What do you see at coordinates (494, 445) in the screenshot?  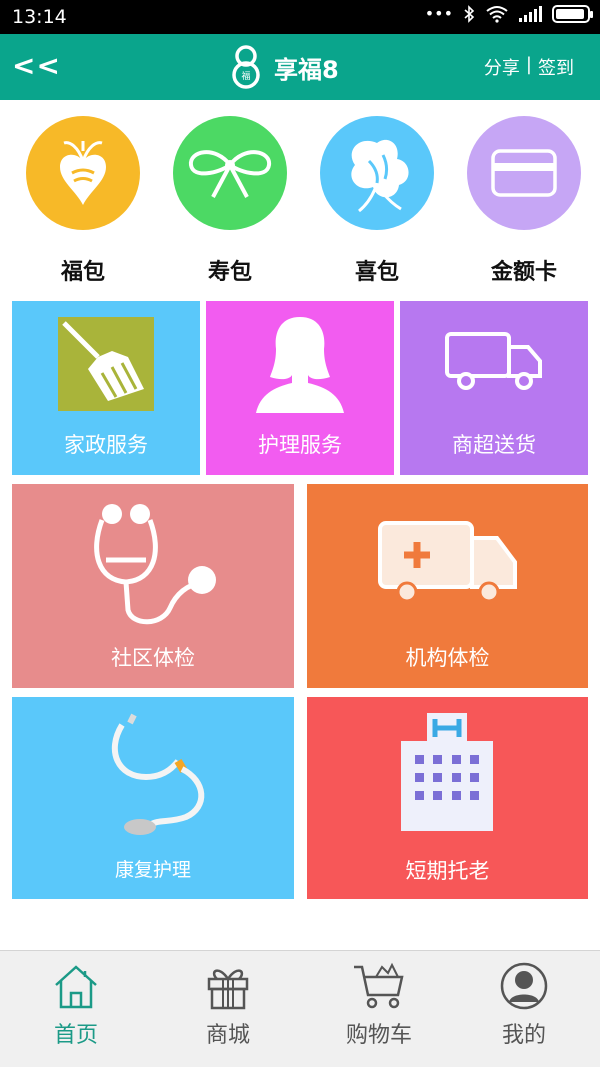 I see `tile-label: 商超送货` at bounding box center [494, 445].